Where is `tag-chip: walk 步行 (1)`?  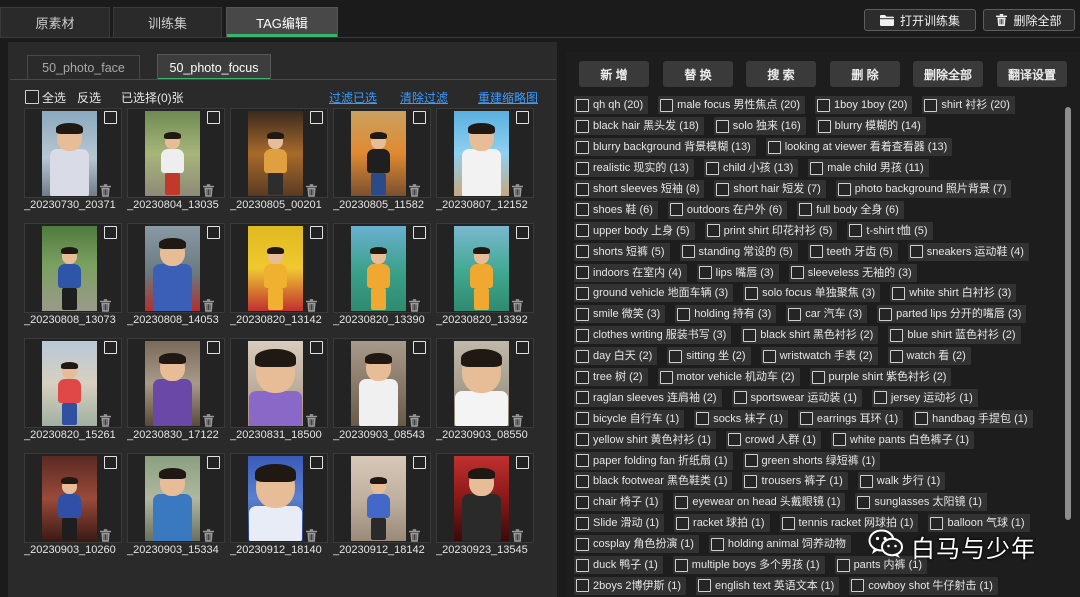 tag-chip: walk 步行 (1) is located at coordinates (901, 481).